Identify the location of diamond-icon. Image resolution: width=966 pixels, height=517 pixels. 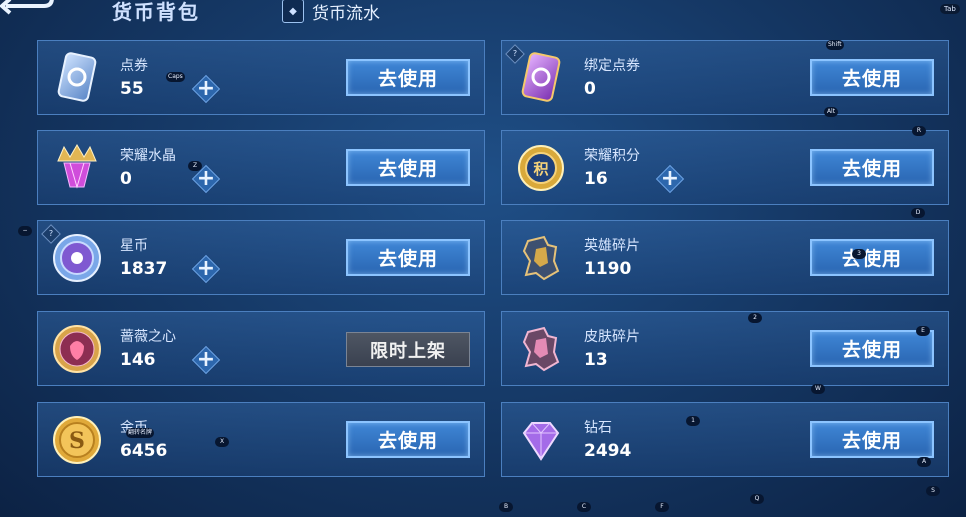
(541, 441).